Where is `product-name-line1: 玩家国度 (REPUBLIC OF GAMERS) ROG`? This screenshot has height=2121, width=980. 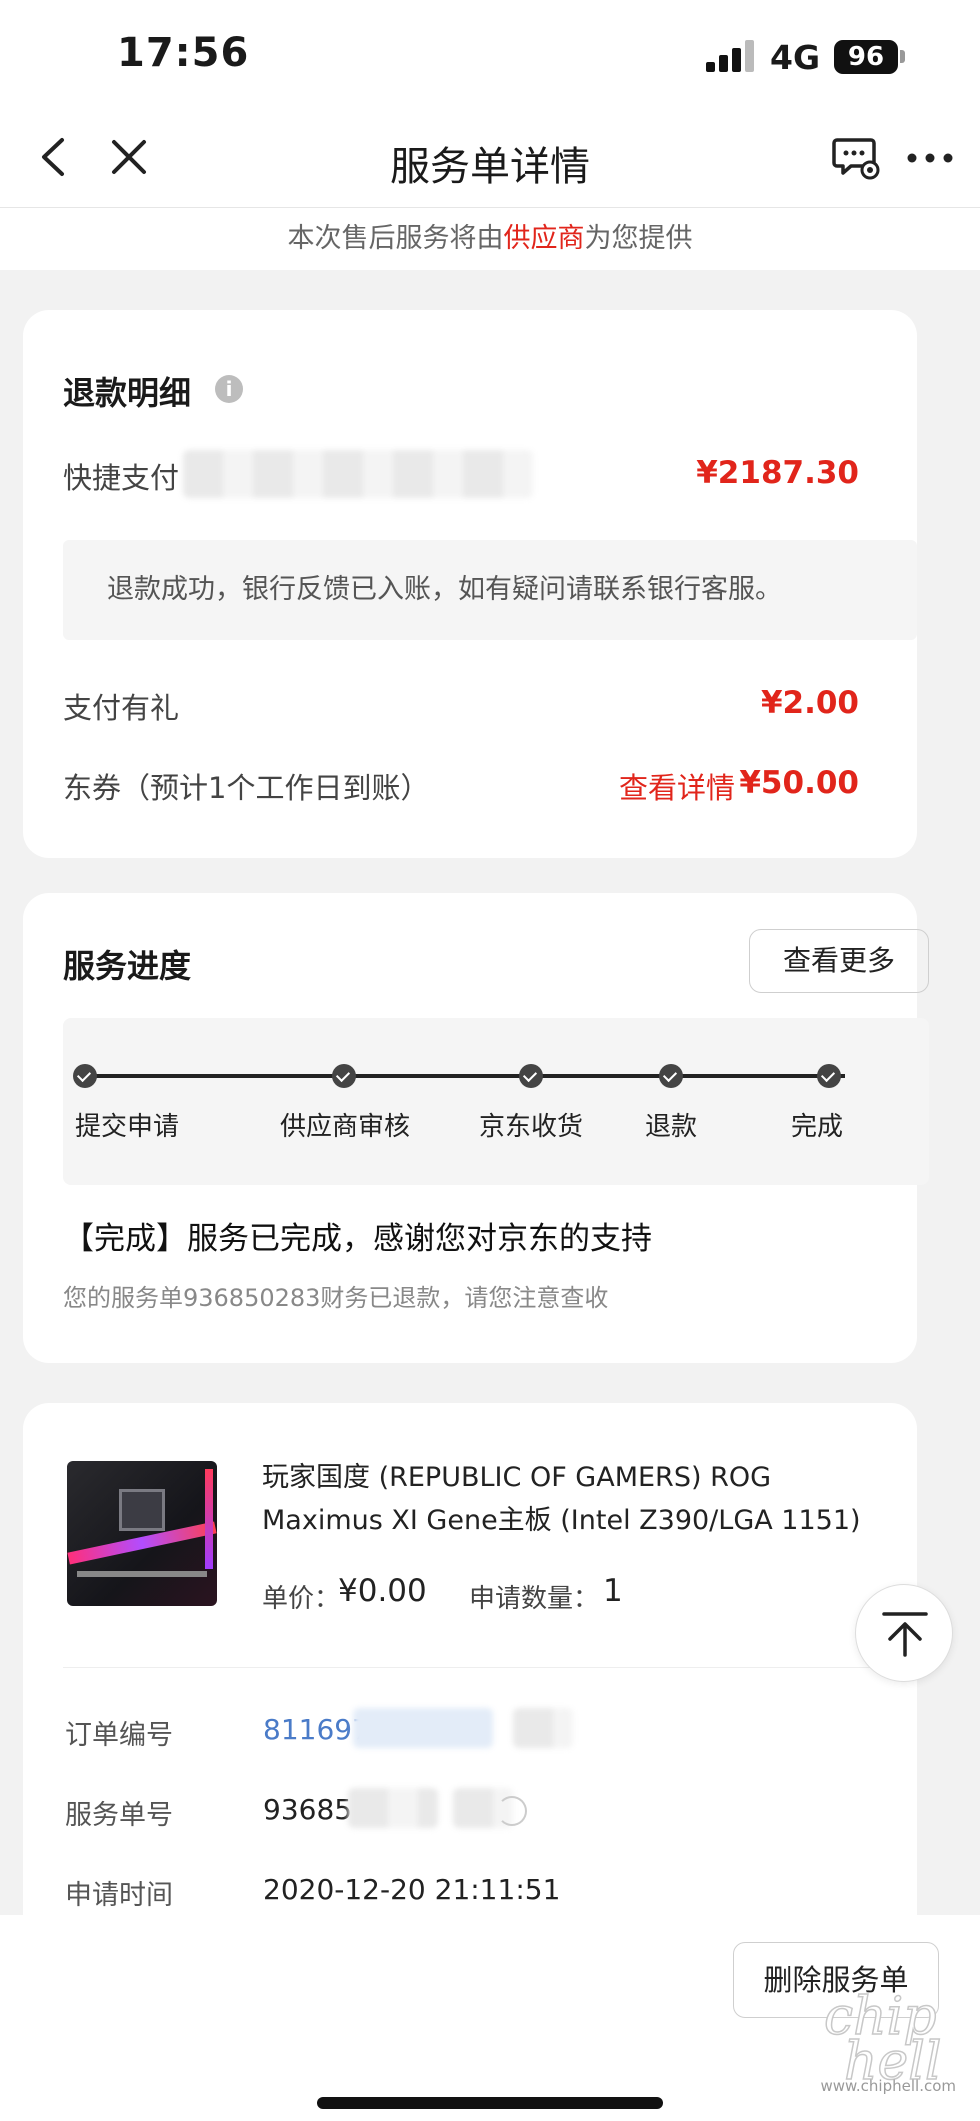
product-name-line1: 玩家国度 (REPUBLIC OF GAMERS) ROG is located at coordinates (517, 1477).